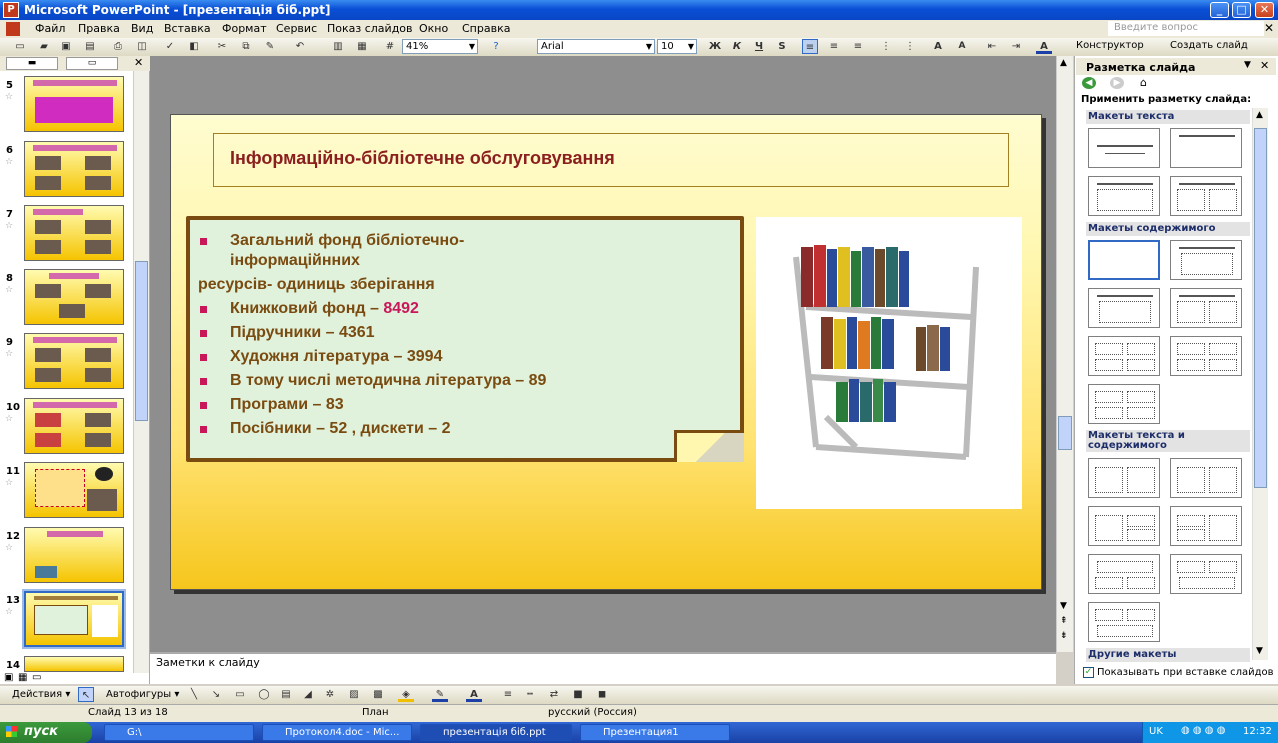  I want to click on task-pane-scrollbar: ▲ ▼, so click(1260, 384).